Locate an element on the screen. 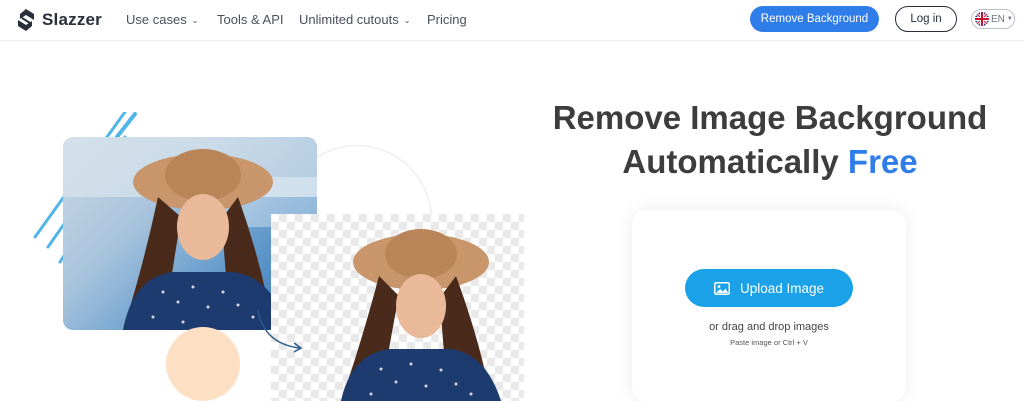 Image resolution: width=1024 pixels, height=401 pixels. uk-flag-icon is located at coordinates (982, 19).